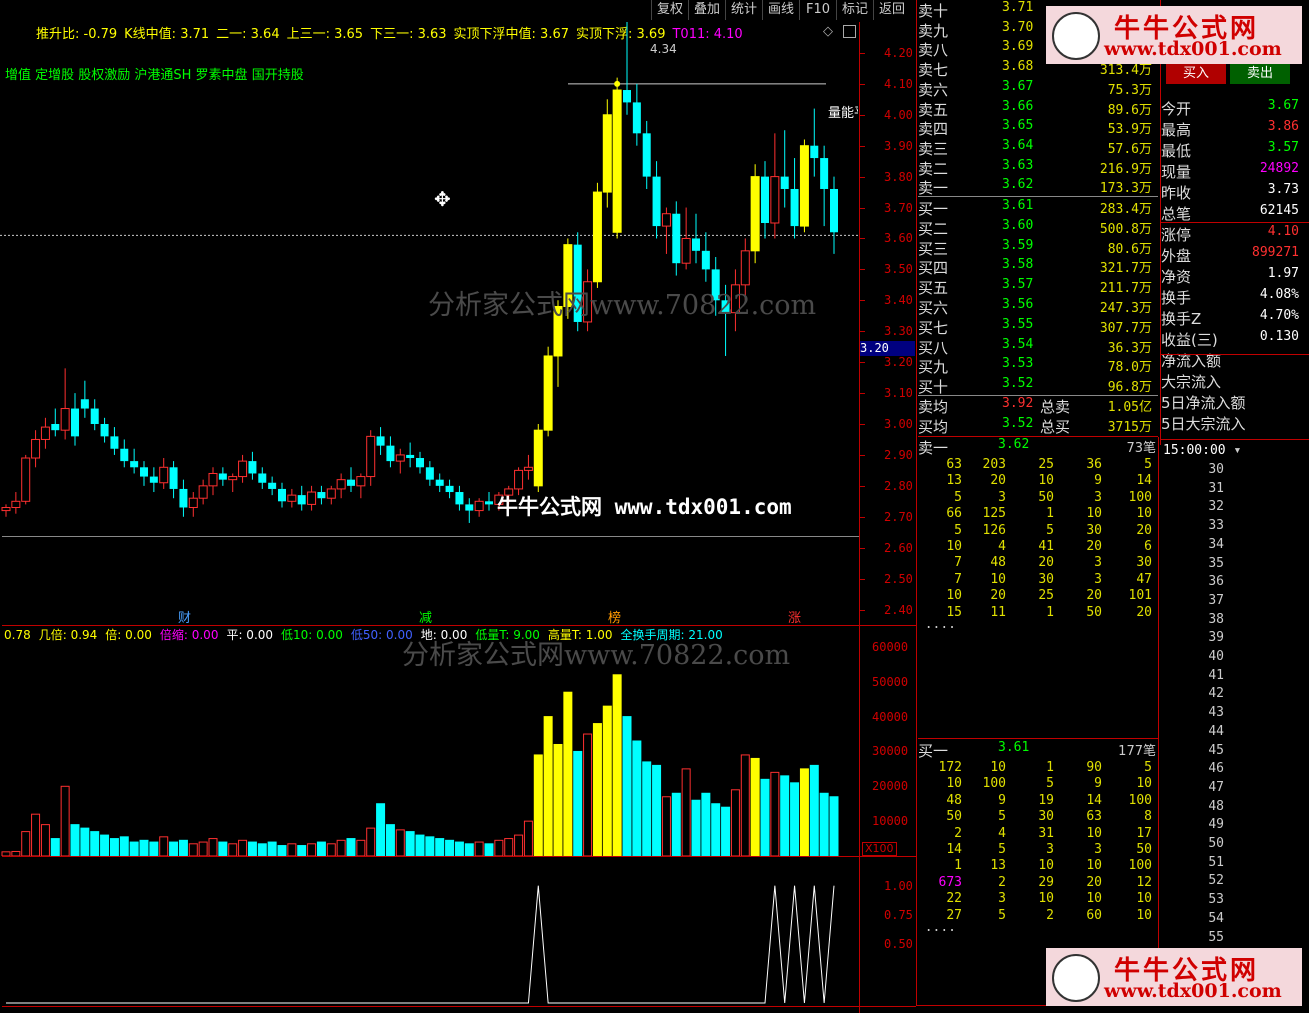 The height and width of the screenshot is (1013, 1309). I want to click on info-row: 5日净流入额, so click(1235, 402).